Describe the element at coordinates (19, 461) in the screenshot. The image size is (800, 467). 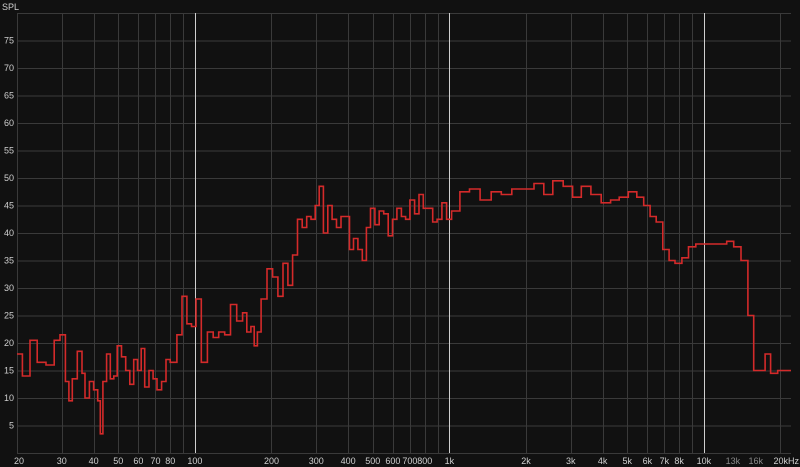
I see `x-tick-label: 20` at that location.